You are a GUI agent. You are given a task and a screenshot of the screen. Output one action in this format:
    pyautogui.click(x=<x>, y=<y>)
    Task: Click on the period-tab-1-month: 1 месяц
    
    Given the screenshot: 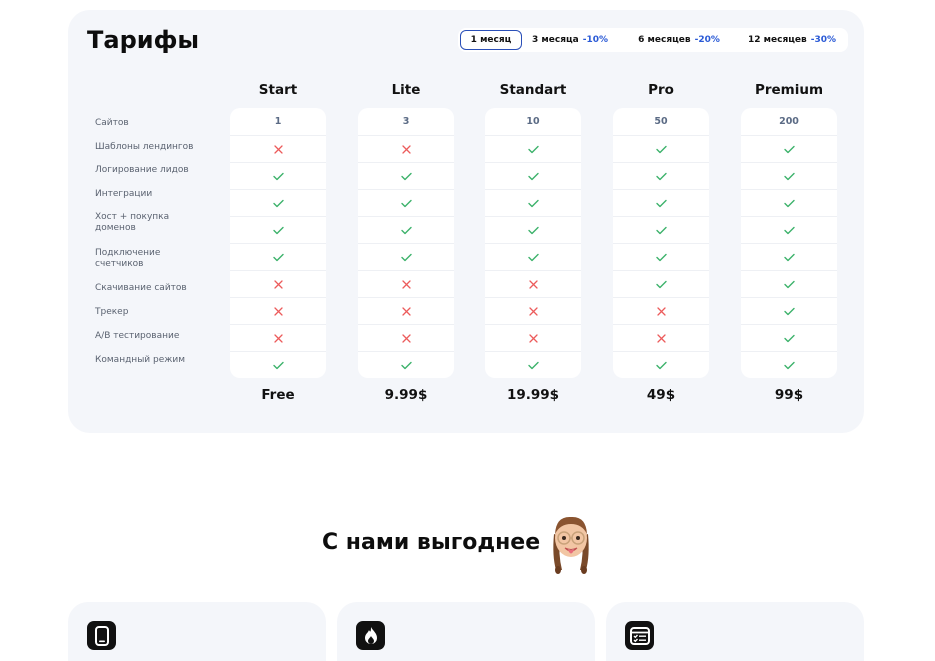 What is the action you would take?
    pyautogui.click(x=491, y=40)
    